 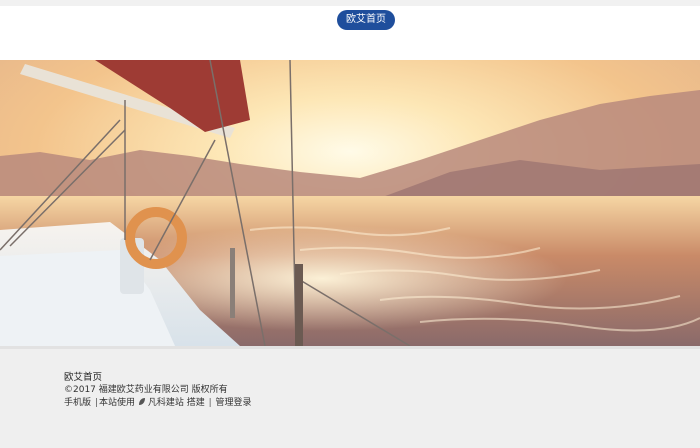 What do you see at coordinates (195, 403) in the screenshot?
I see `build-text: 搭建` at bounding box center [195, 403].